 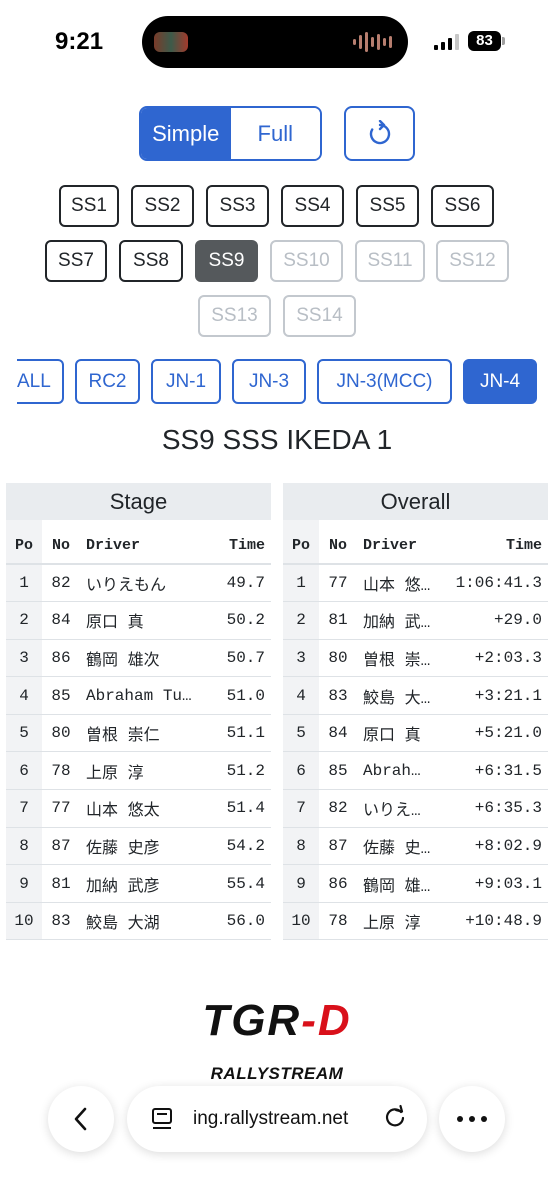 I want to click on cell-car-number: 83, so click(x=61, y=921).